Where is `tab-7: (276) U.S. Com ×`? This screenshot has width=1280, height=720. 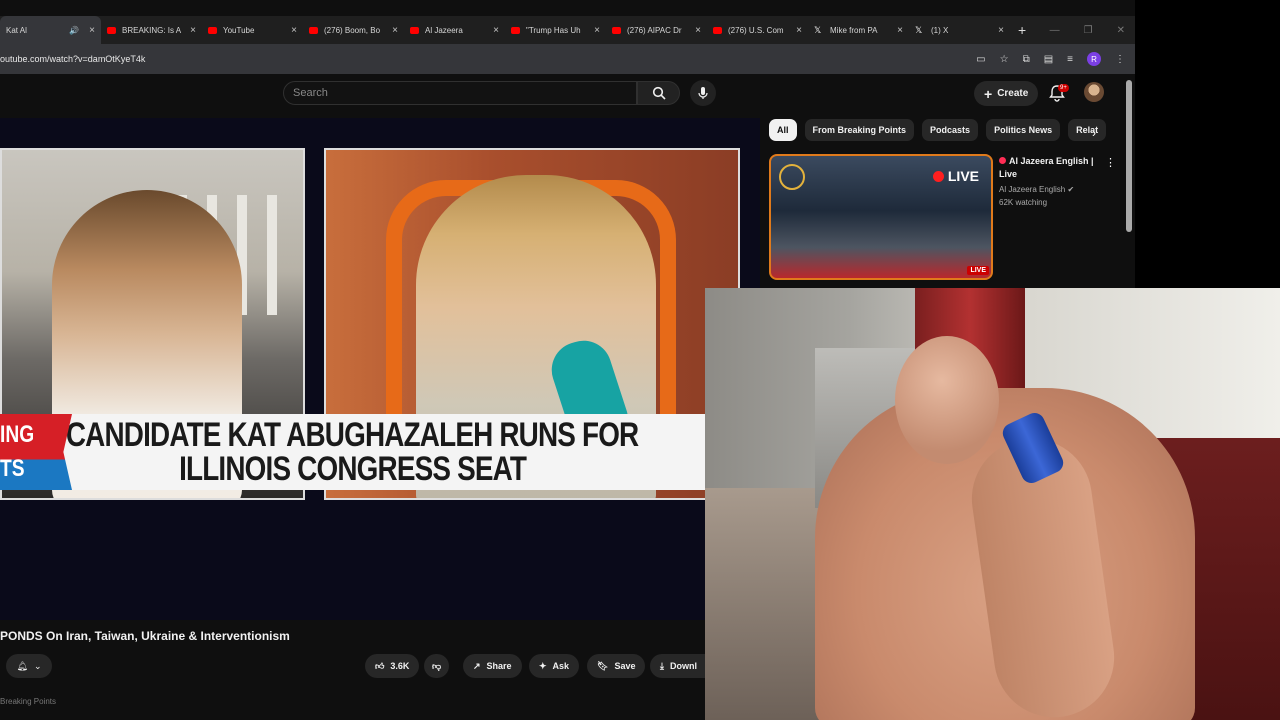
tab-7: (276) U.S. Com × is located at coordinates (757, 30).